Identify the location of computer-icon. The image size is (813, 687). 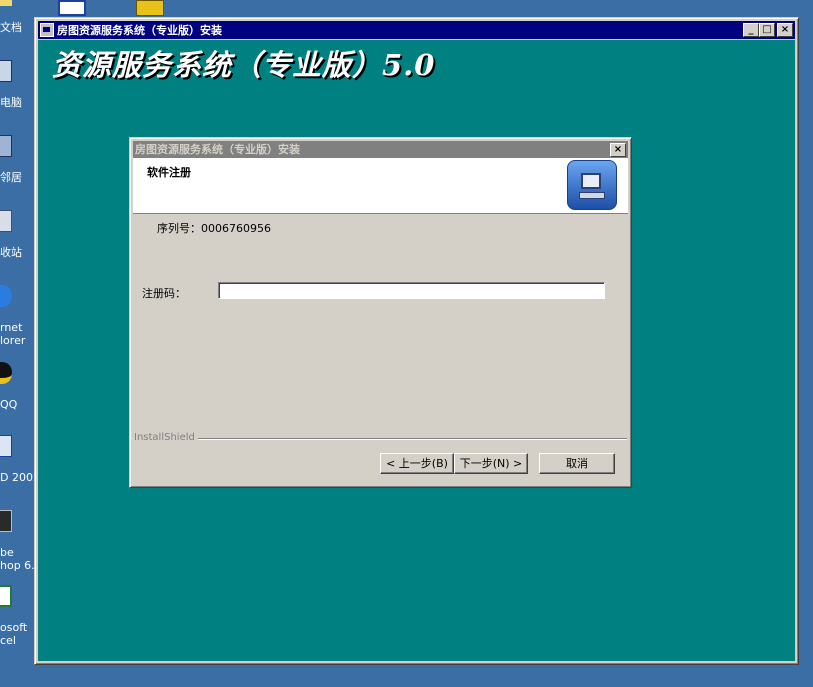
(6, 71).